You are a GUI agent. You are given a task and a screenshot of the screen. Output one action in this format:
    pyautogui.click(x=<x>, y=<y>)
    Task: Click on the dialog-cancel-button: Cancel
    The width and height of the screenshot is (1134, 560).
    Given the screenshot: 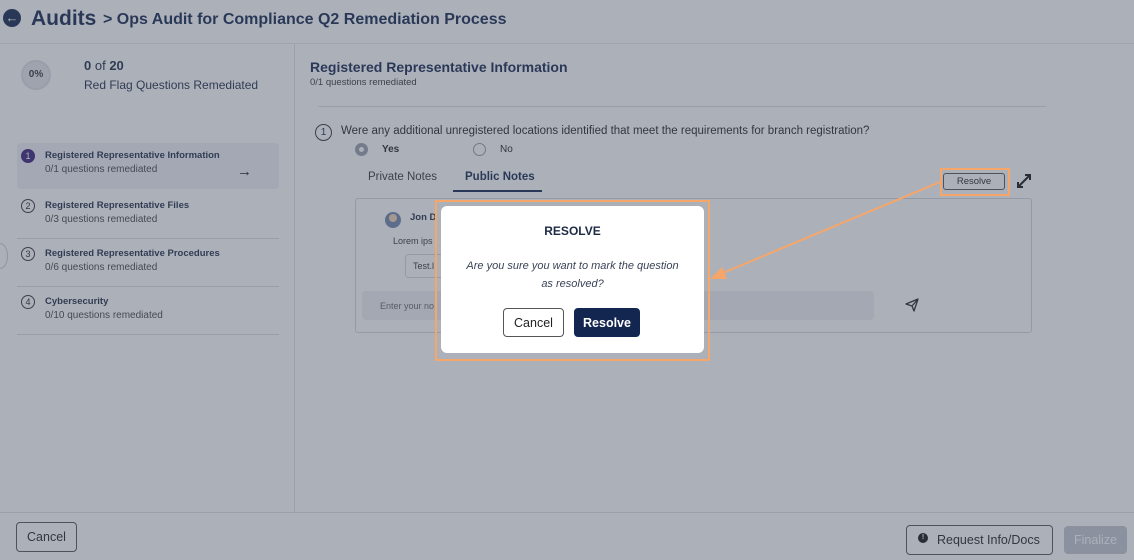 What is the action you would take?
    pyautogui.click(x=533, y=322)
    